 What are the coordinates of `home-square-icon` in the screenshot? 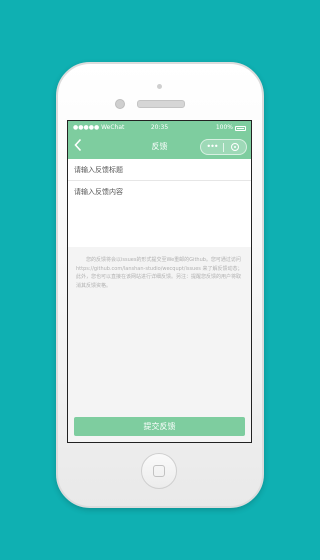 It's located at (159, 471).